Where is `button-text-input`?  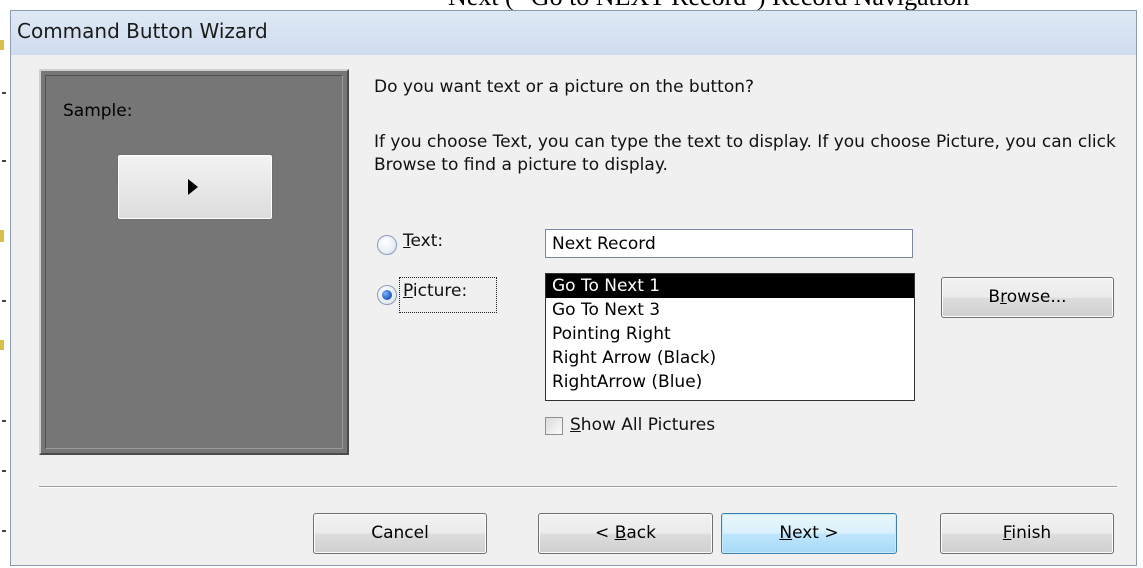
button-text-input is located at coordinates (729, 243).